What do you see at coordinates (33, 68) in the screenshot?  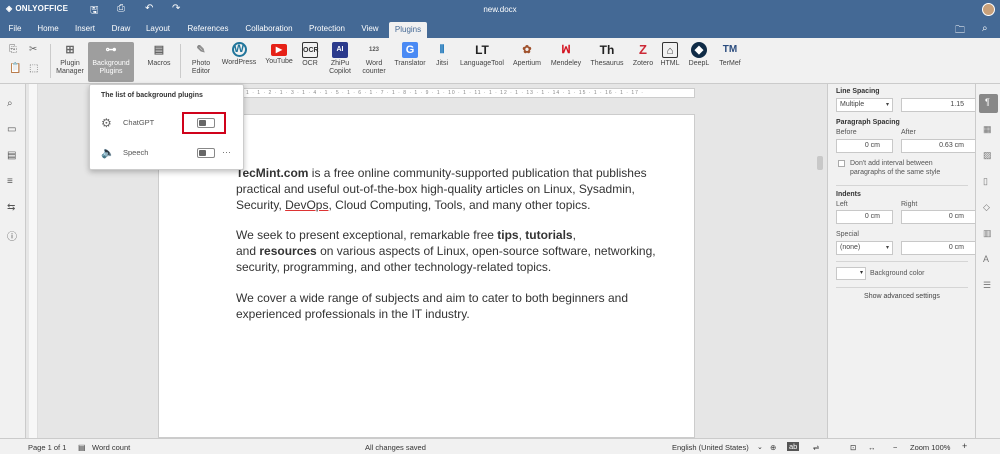 I see `select-all-icon: ⬚` at bounding box center [33, 68].